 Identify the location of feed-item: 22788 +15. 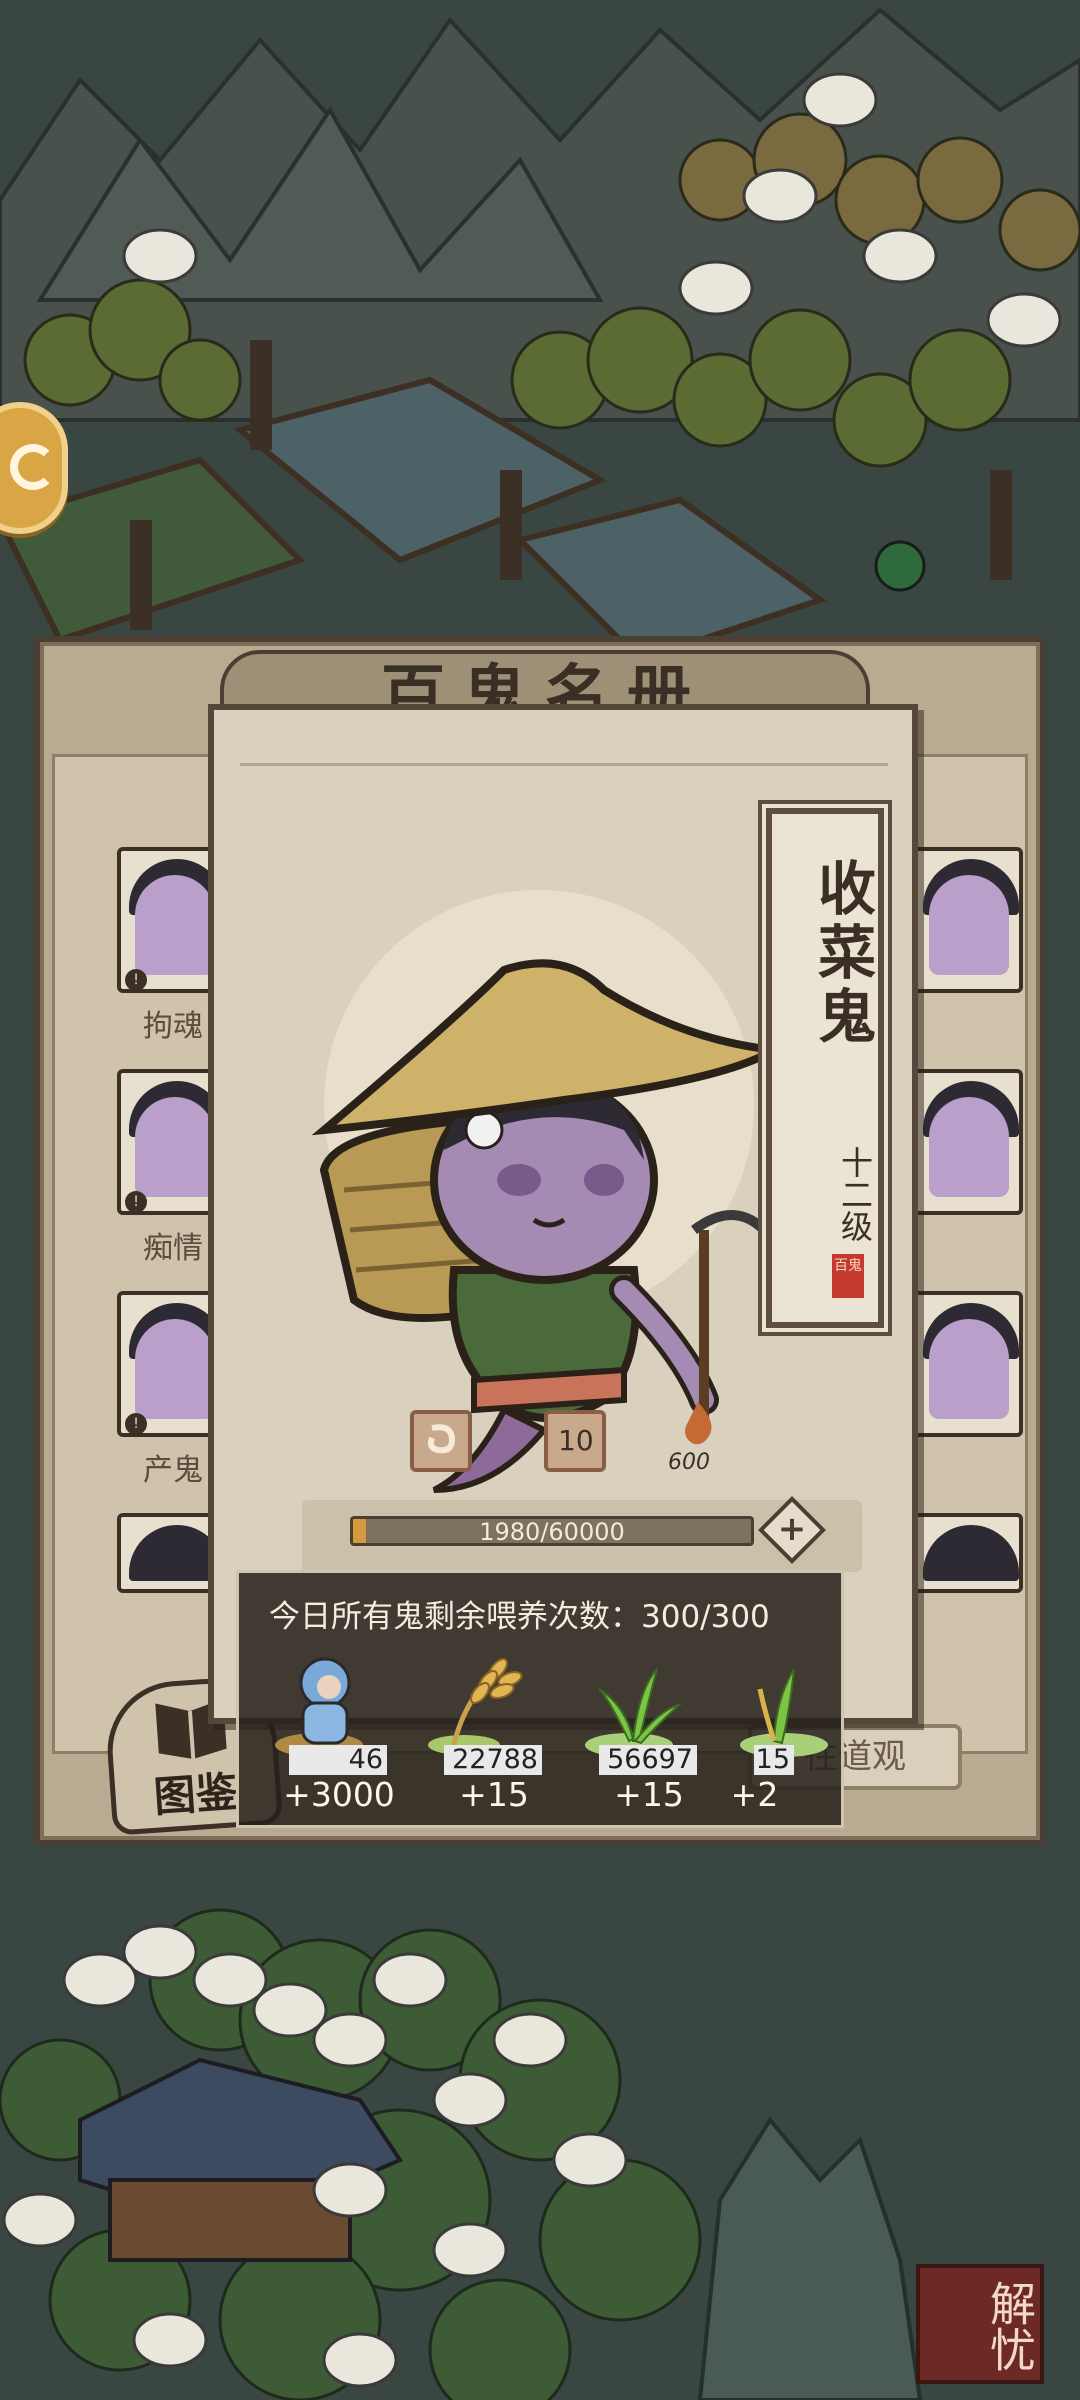
(494, 1734).